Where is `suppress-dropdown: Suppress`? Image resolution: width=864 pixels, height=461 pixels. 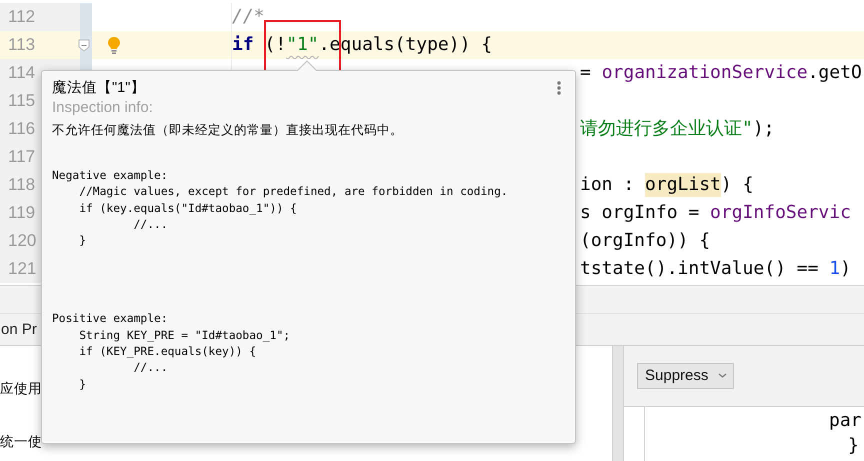 suppress-dropdown: Suppress is located at coordinates (685, 376).